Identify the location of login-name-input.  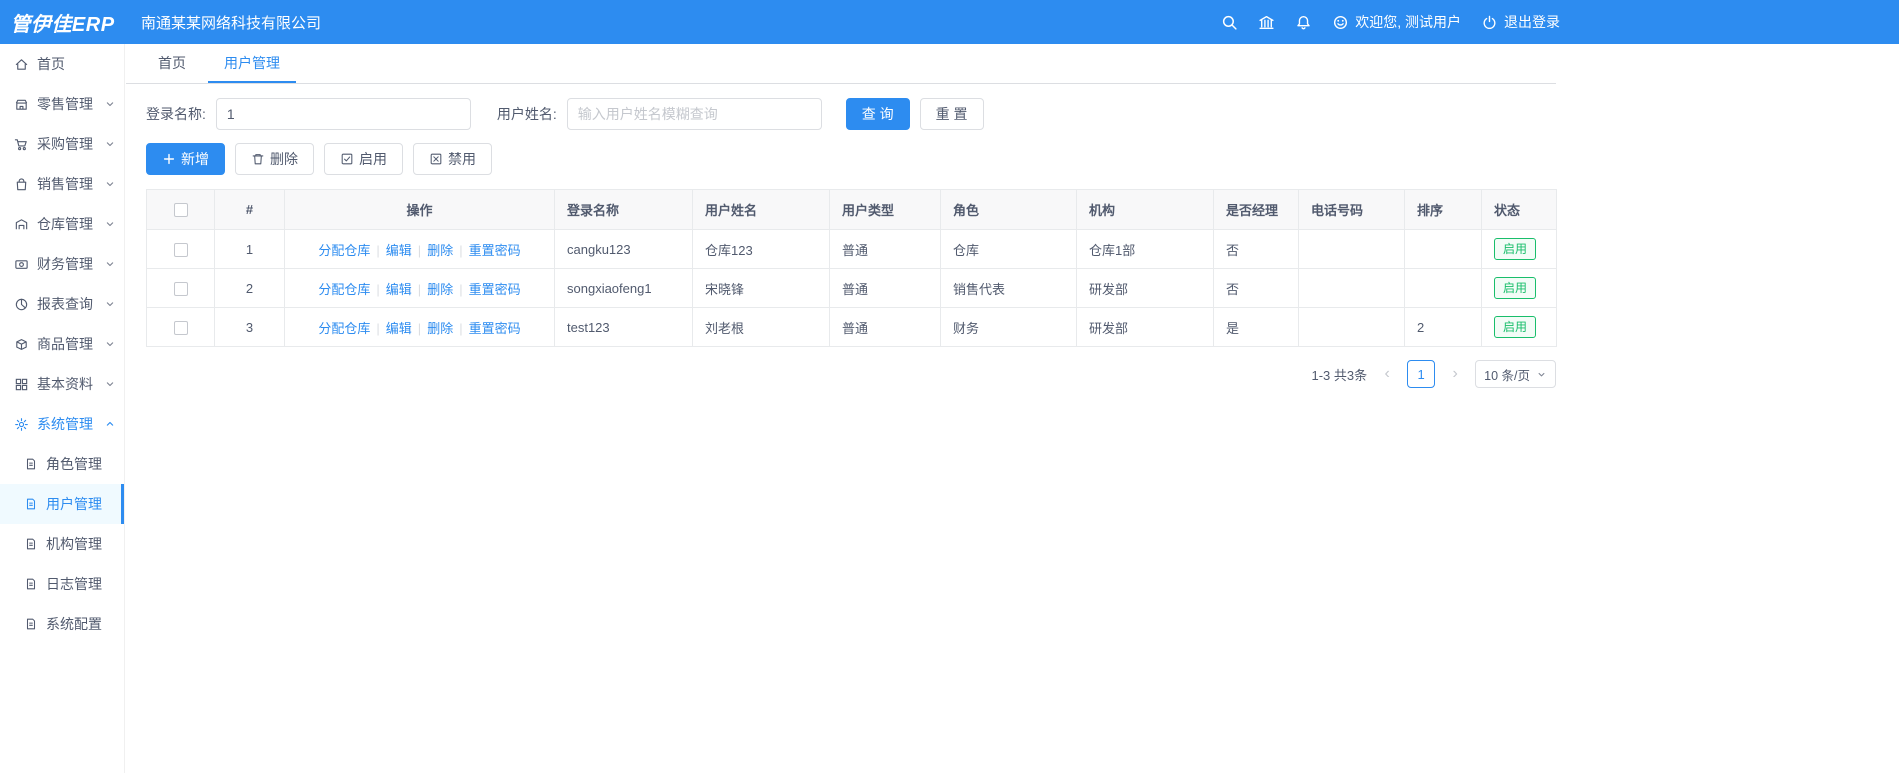
(343, 114).